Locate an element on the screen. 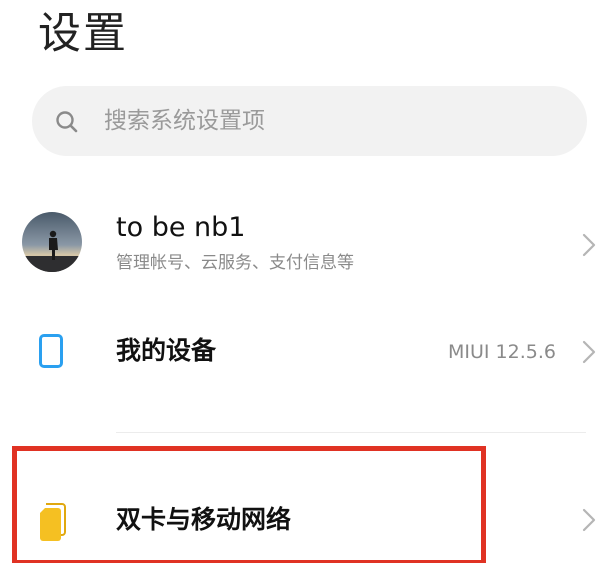 The width and height of the screenshot is (612, 563). search-bar is located at coordinates (309, 121).